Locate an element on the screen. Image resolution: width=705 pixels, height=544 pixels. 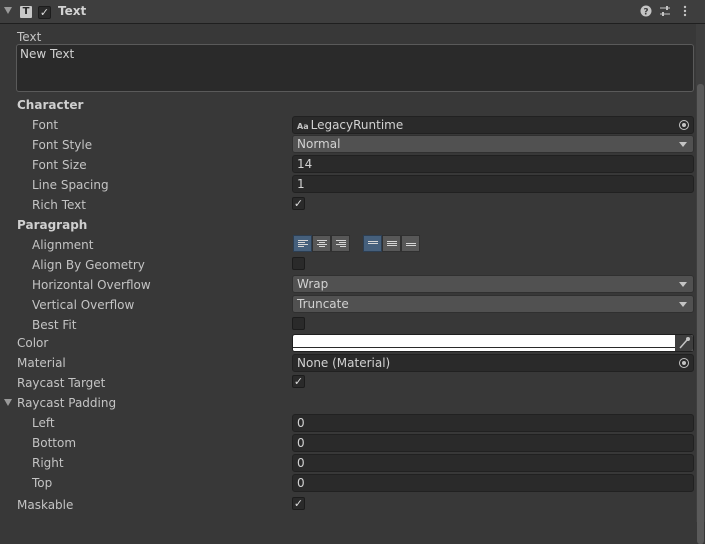
horizontal-overflow-label: Horizontal Overflow is located at coordinates (91, 285).